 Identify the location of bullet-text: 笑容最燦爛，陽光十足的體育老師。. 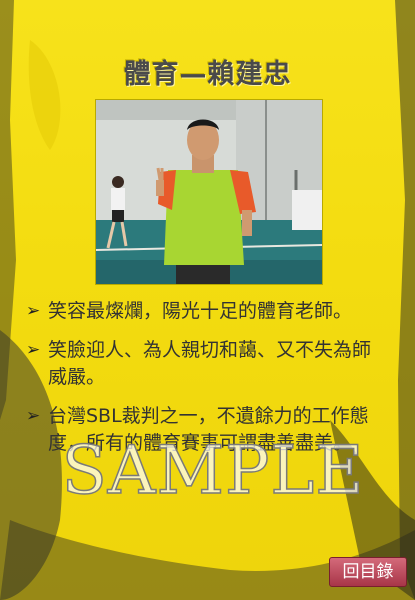
(200, 311).